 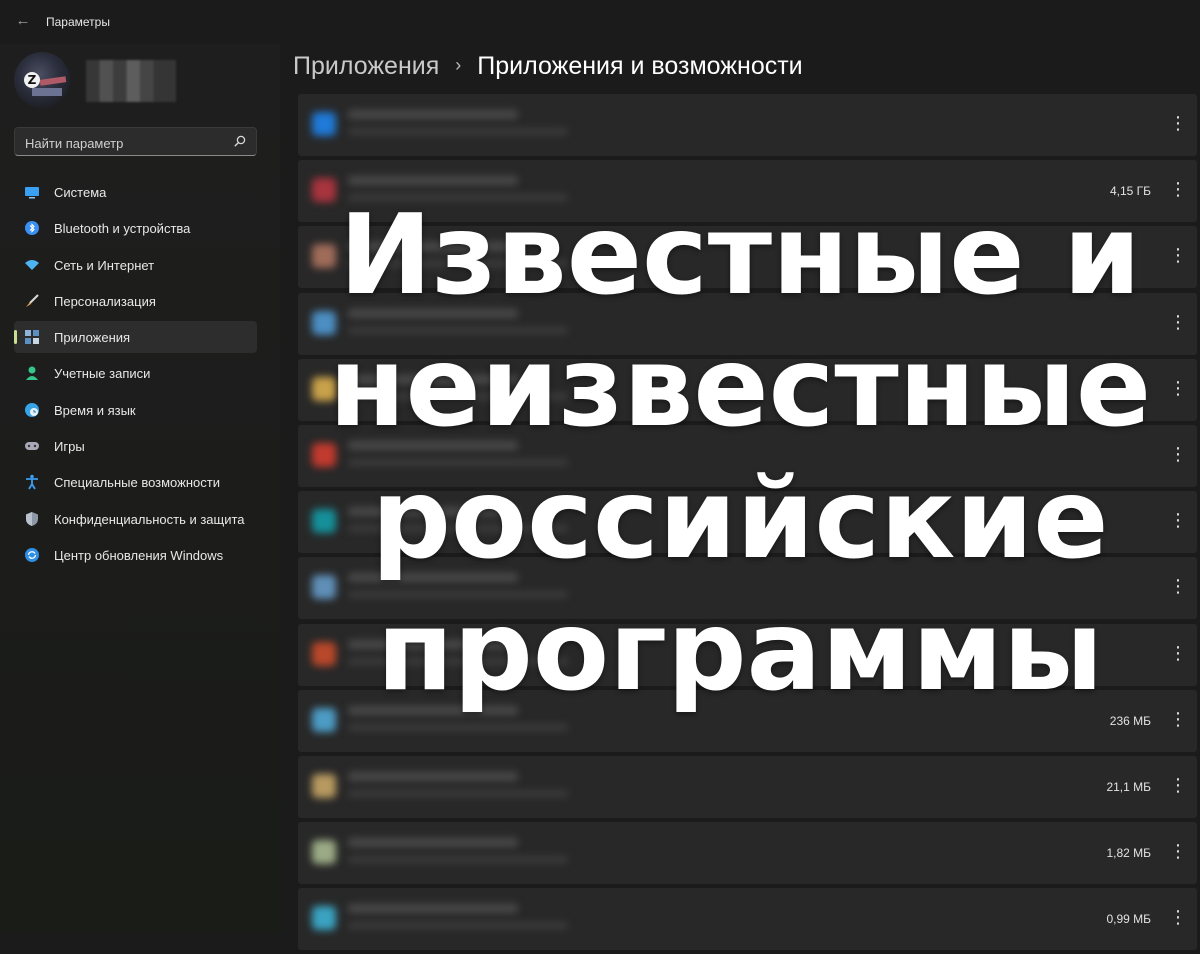 I want to click on globe-clock-icon, so click(x=32, y=409).